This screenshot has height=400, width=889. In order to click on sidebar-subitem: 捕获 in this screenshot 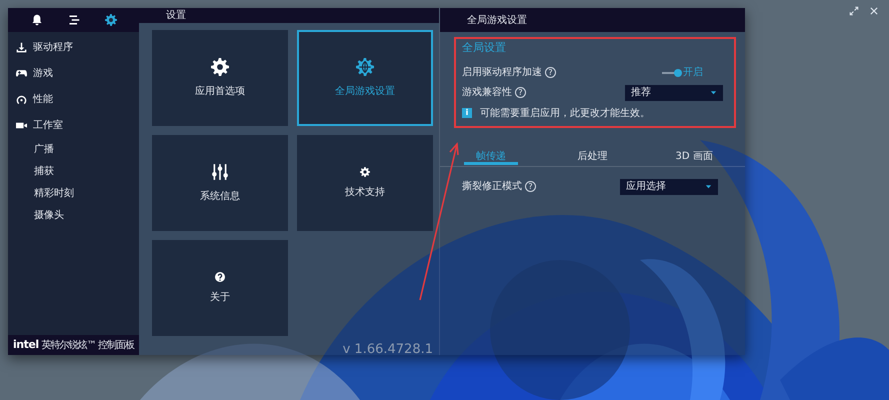, I will do `click(73, 171)`.